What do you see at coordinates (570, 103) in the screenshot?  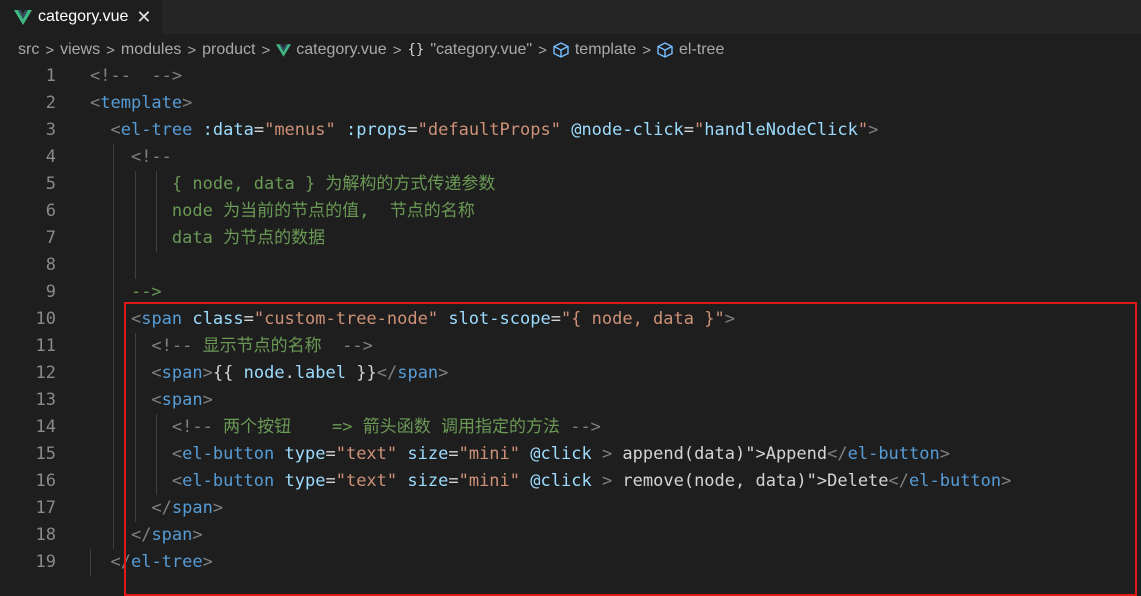 I see `code-line: 2 <template>` at bounding box center [570, 103].